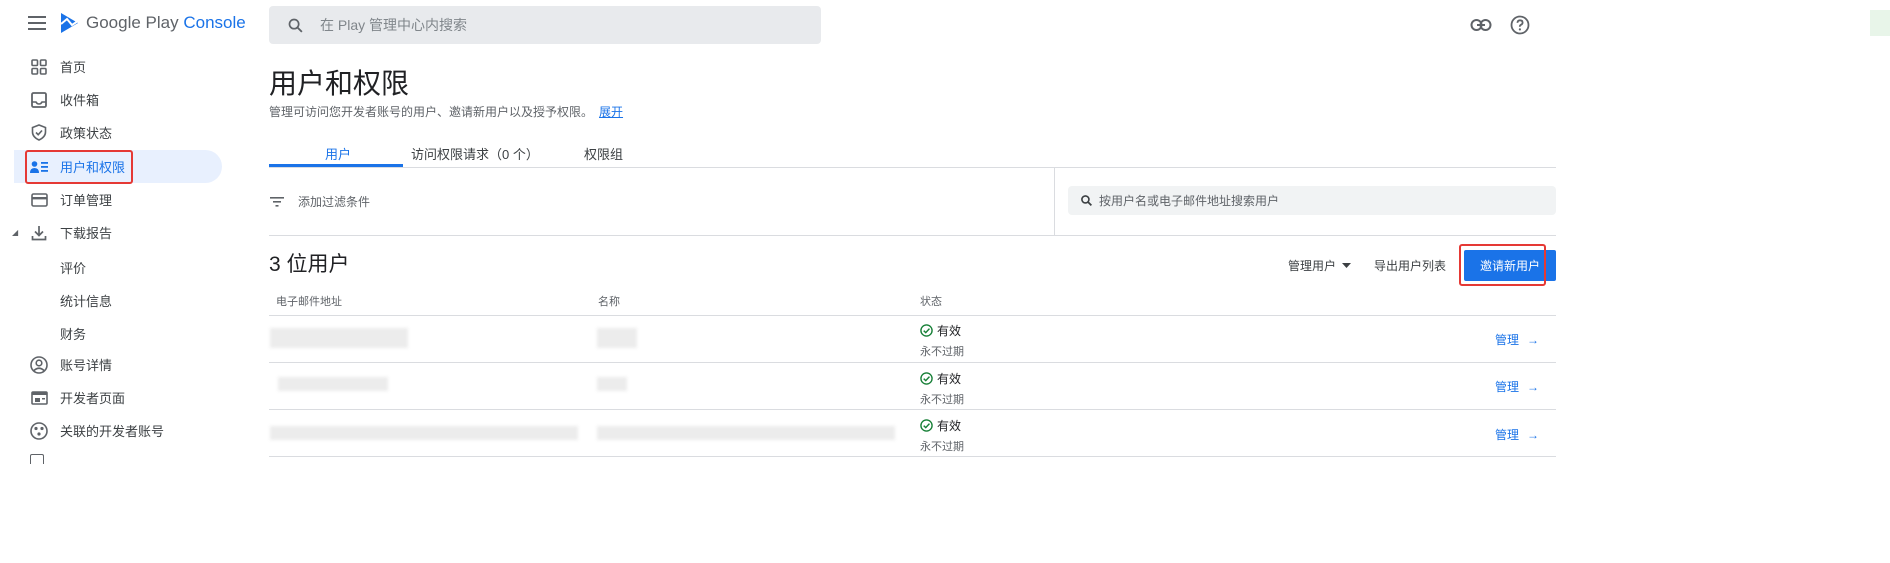 Image resolution: width=1890 pixels, height=563 pixels. Describe the element at coordinates (1880, 23) in the screenshot. I see `avatar` at that location.